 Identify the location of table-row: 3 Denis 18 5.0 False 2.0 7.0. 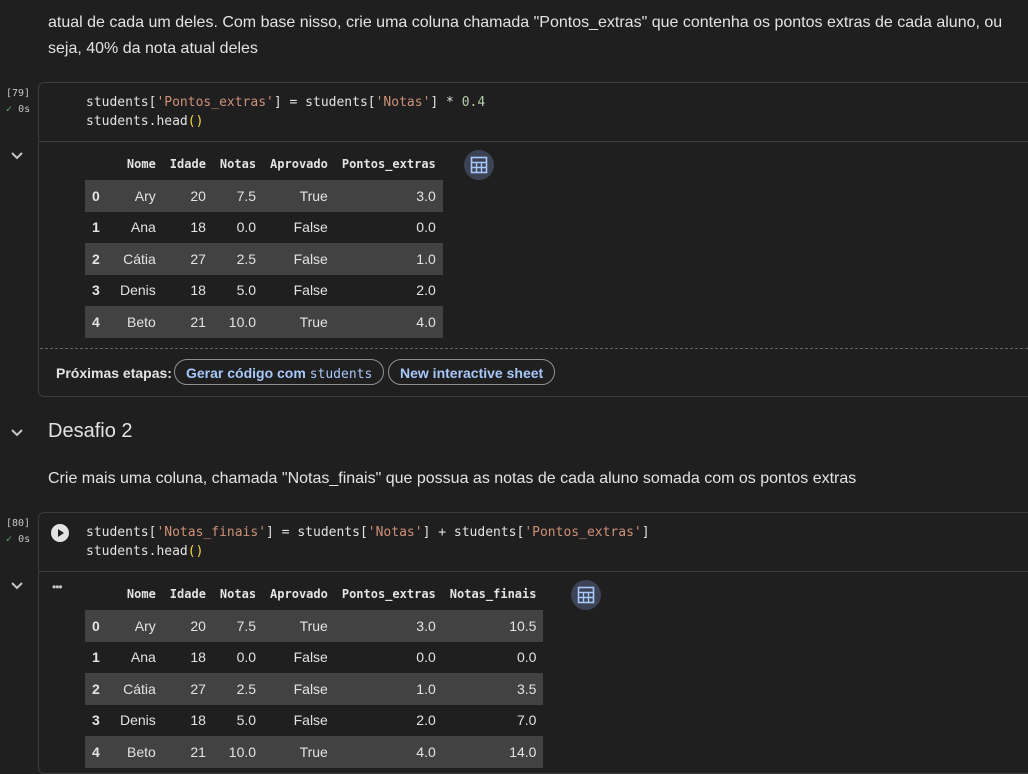
(314, 721).